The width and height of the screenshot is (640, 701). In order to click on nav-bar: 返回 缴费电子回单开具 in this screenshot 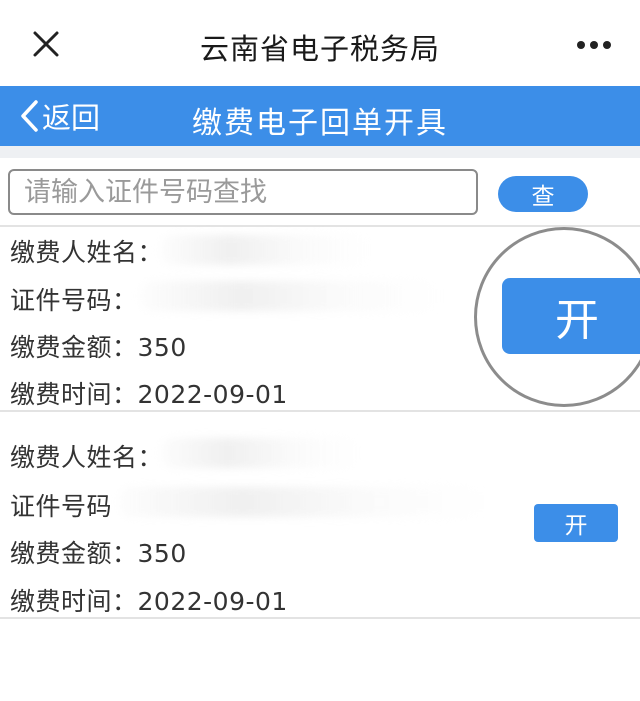, I will do `click(320, 116)`.